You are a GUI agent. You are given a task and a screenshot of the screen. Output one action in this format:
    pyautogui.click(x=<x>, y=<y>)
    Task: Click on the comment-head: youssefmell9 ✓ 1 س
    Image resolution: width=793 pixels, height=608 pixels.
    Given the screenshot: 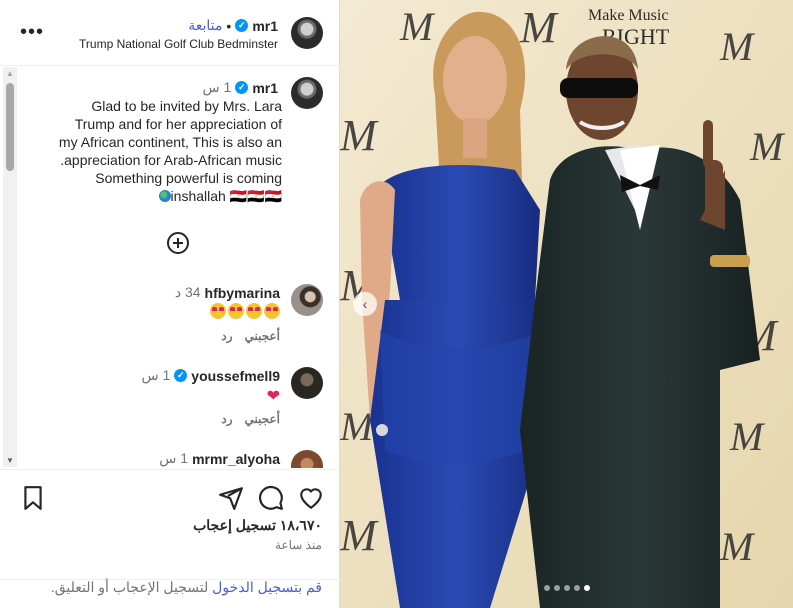 What is the action you would take?
    pyautogui.click(x=211, y=375)
    